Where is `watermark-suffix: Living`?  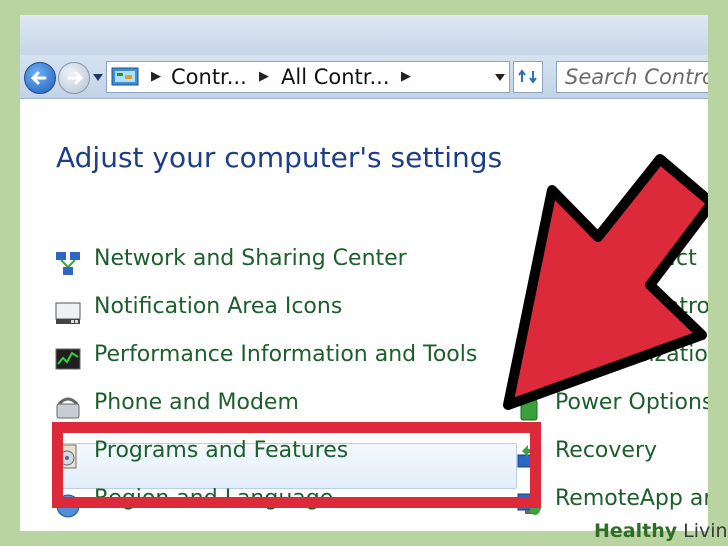
watermark-suffix: Living is located at coordinates (705, 531).